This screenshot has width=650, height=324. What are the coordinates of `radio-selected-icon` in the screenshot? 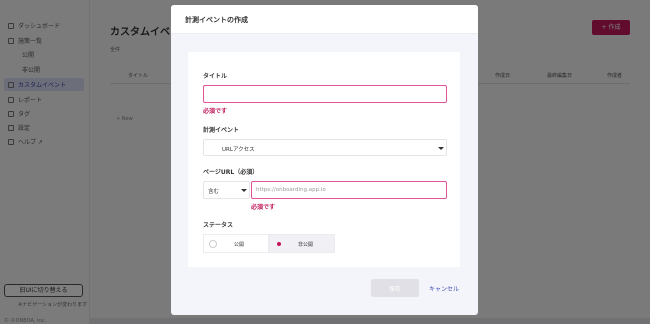 It's located at (279, 244).